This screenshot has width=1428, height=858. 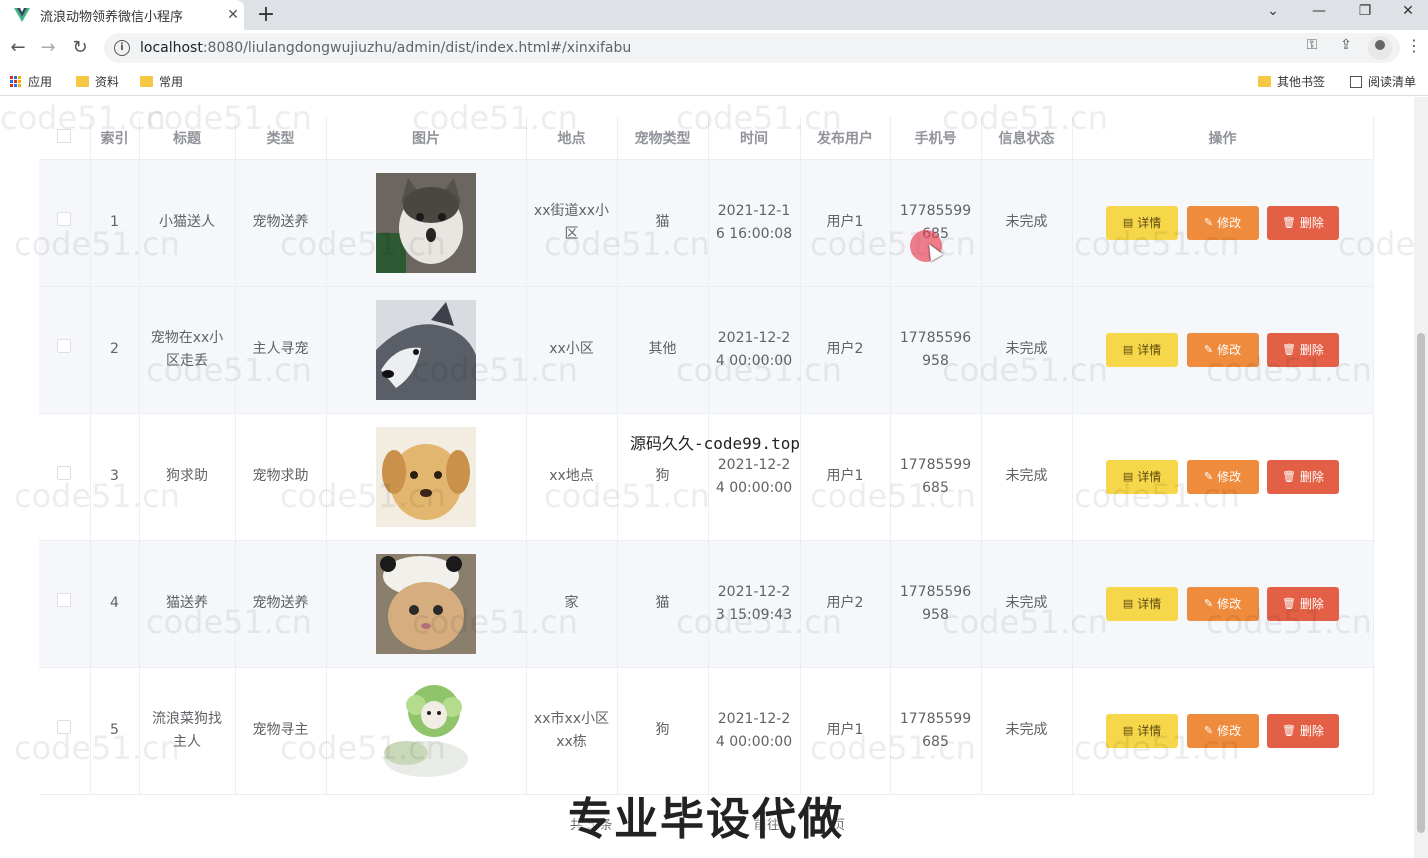 I want to click on select-all-checkbox, so click(x=64, y=135).